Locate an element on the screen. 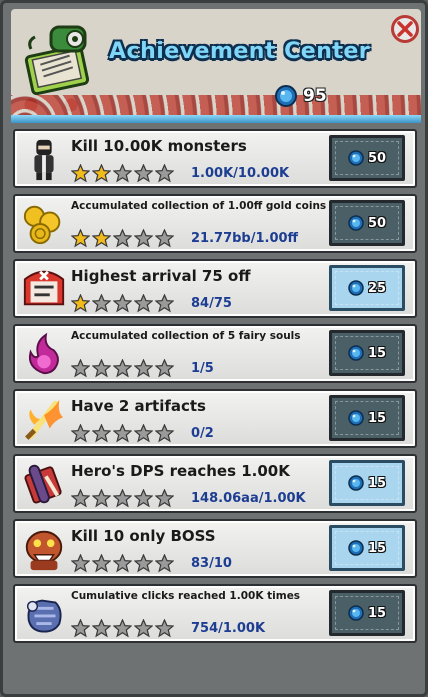  achievement-title: Hero's DPS reaches 1.00K is located at coordinates (180, 471).